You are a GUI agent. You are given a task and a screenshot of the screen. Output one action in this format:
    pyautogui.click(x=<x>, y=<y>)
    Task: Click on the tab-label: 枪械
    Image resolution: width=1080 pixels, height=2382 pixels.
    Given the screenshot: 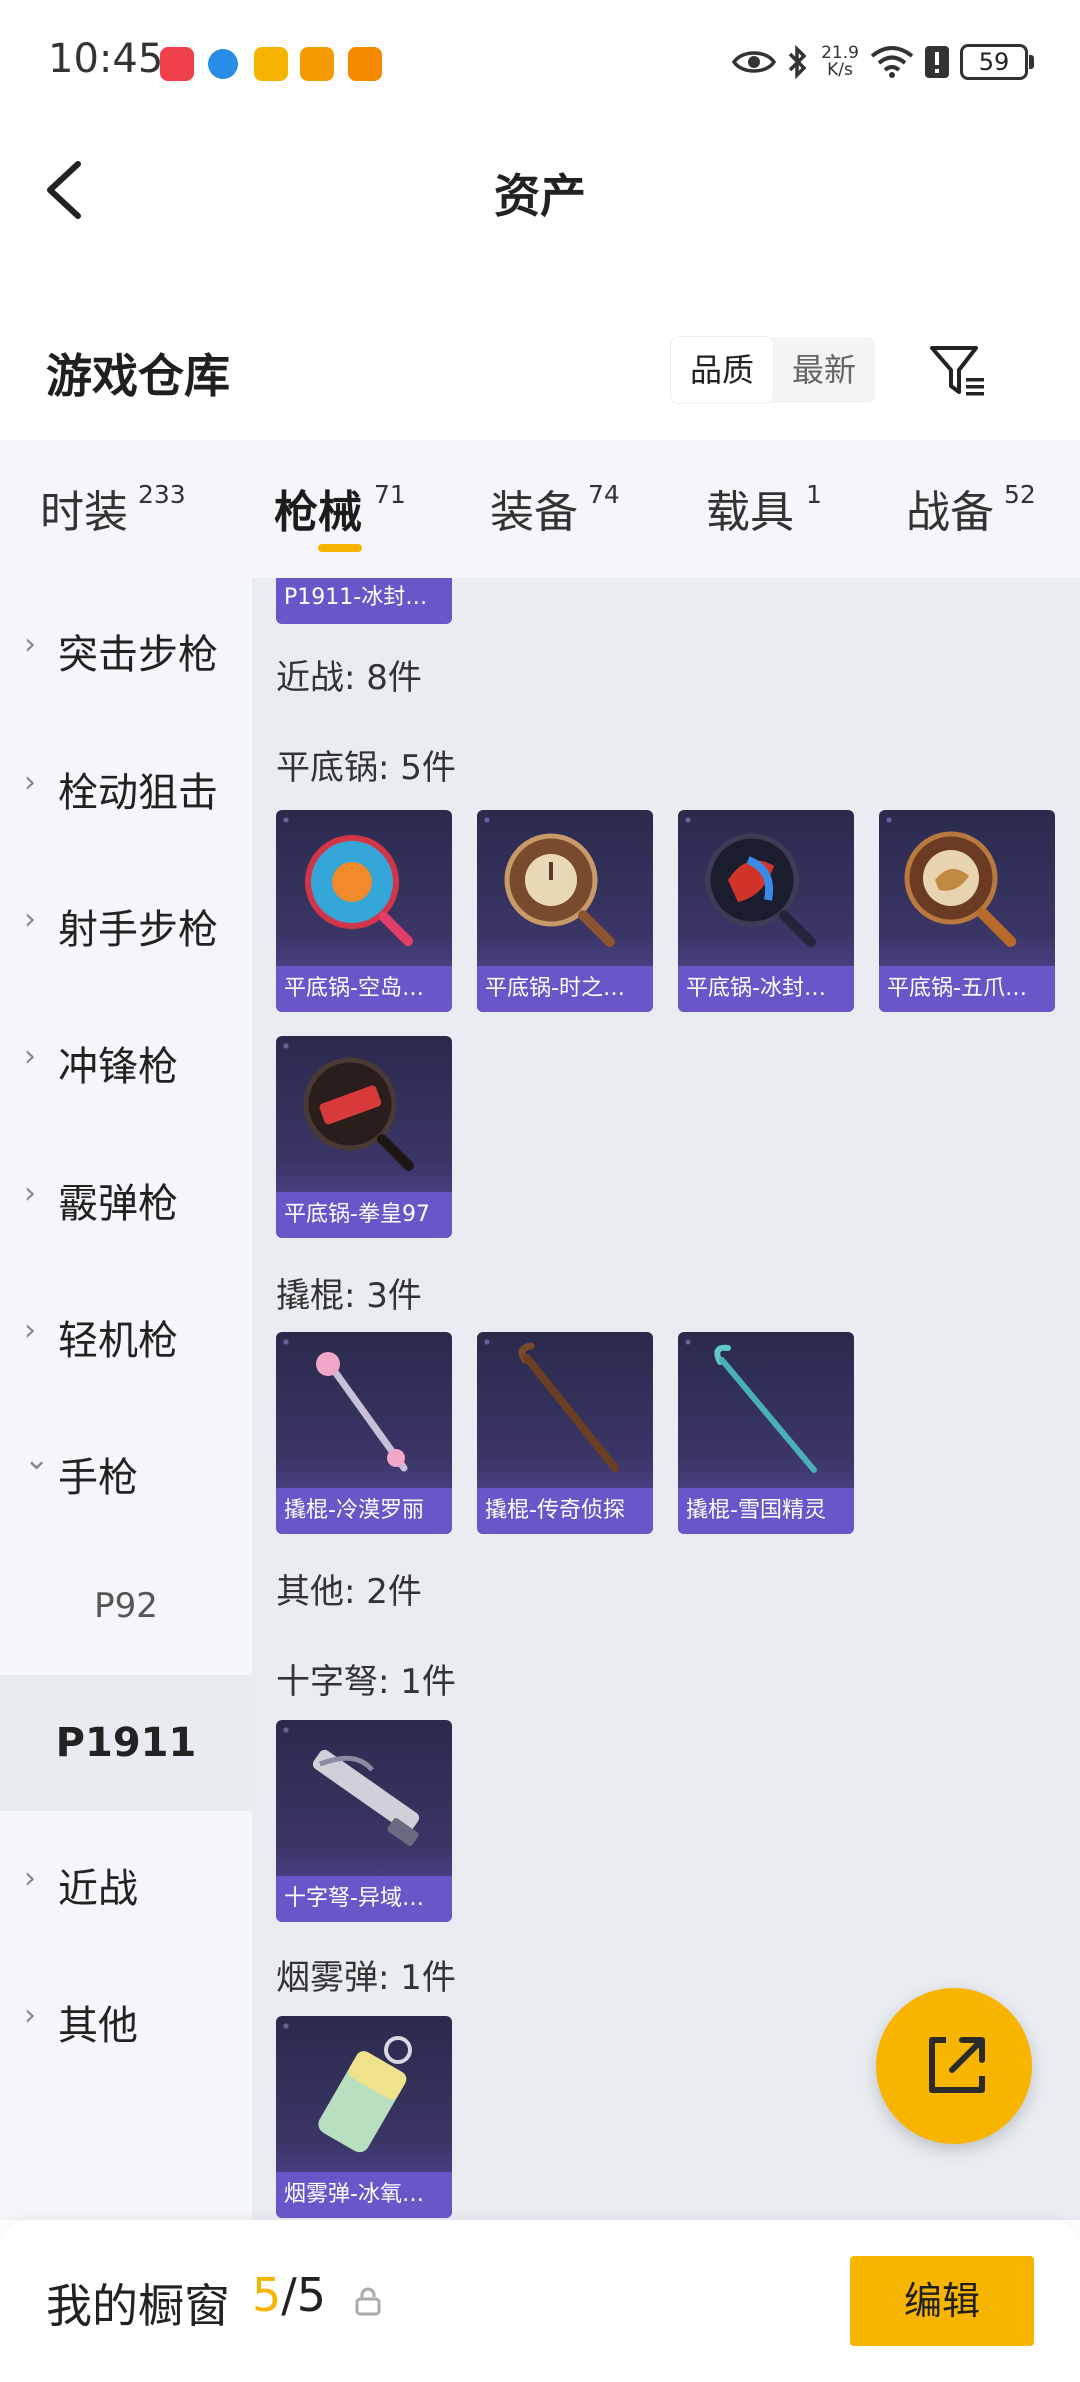 What is the action you would take?
    pyautogui.click(x=318, y=512)
    